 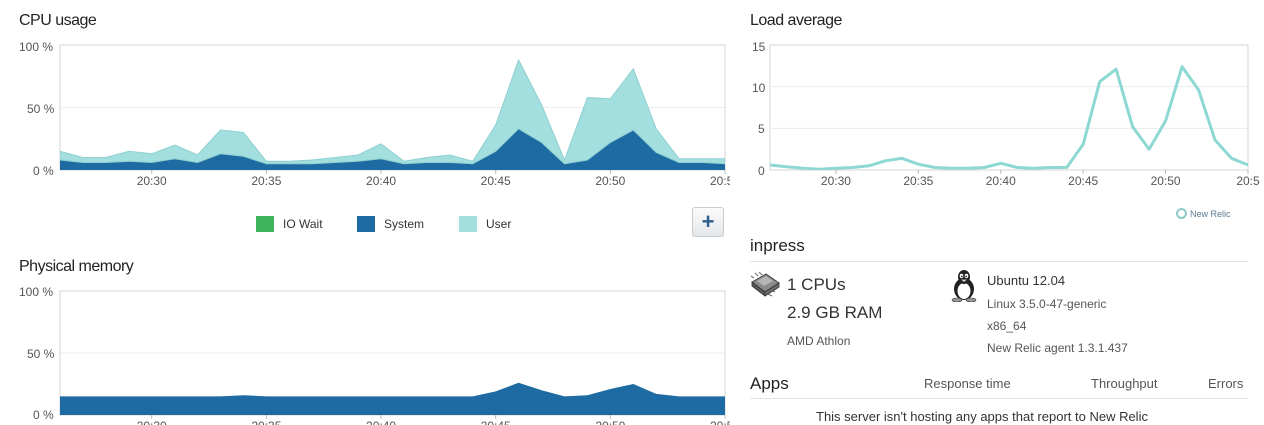 What do you see at coordinates (1057, 348) in the screenshot?
I see `agent-version: New Relic agent 1.3.1.437` at bounding box center [1057, 348].